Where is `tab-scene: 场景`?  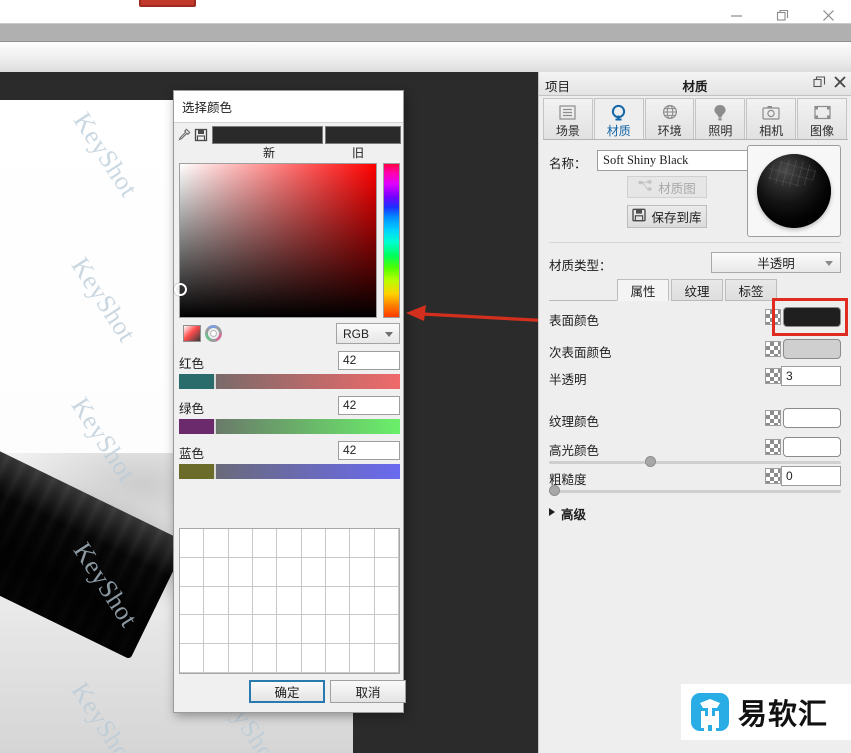
tab-scene: 场景 is located at coordinates (568, 119).